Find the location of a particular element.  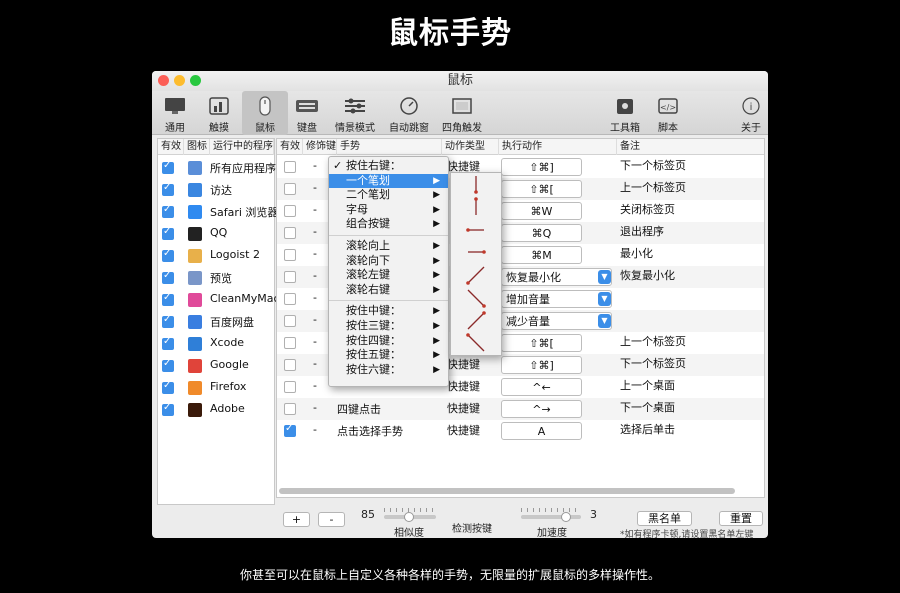

toolbar-display-button: 通用 is located at coordinates (175, 113).